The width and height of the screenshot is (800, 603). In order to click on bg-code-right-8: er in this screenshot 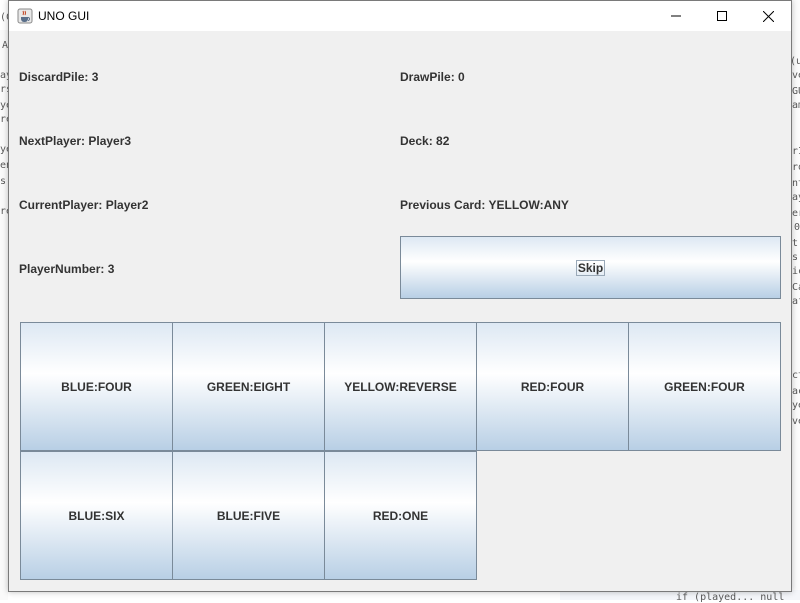, I will do `click(796, 213)`.